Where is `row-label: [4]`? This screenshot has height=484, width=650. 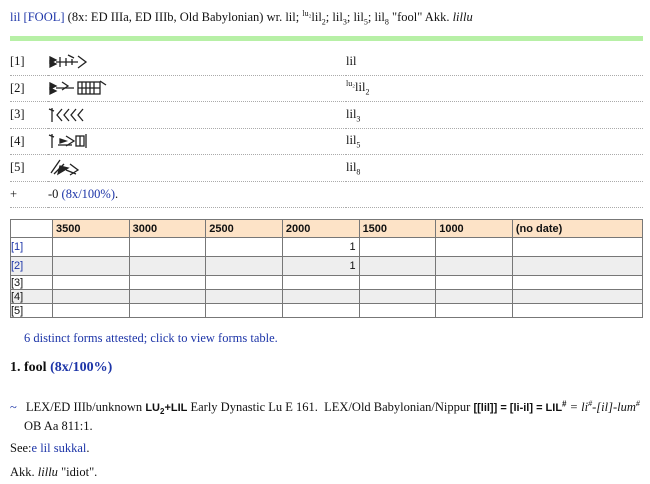
row-label: [4] is located at coordinates (31, 296).